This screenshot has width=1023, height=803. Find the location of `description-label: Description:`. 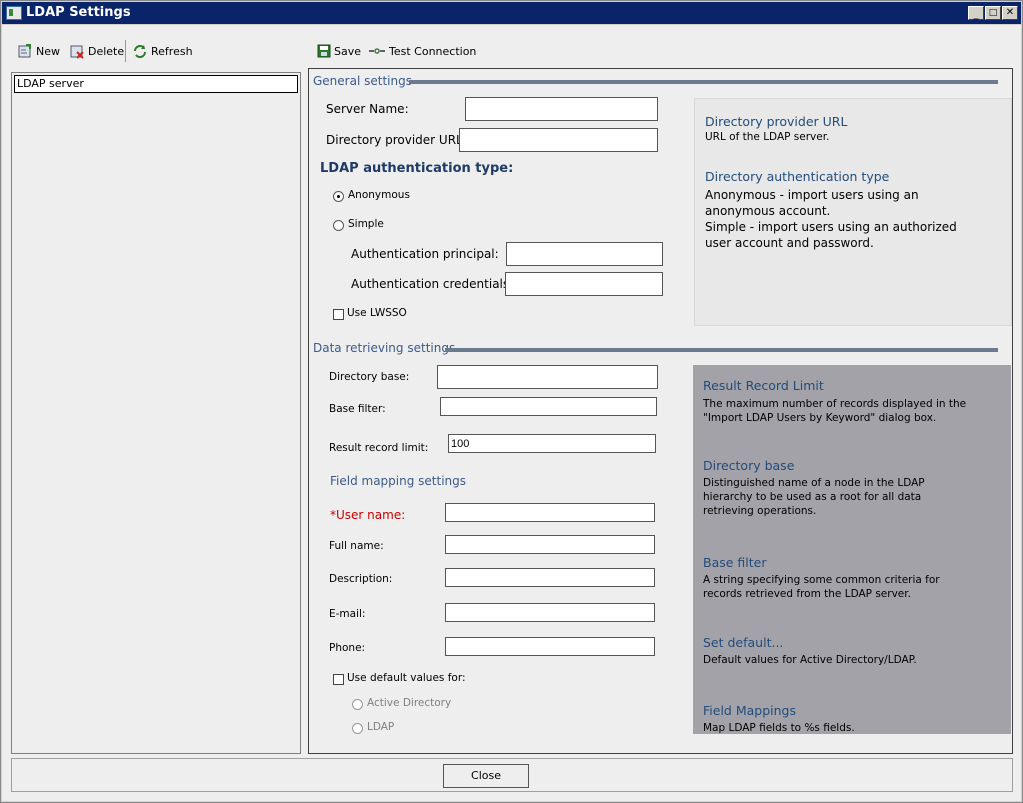

description-label: Description: is located at coordinates (361, 579).